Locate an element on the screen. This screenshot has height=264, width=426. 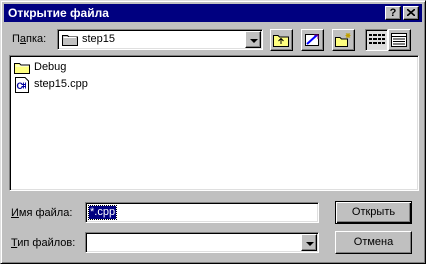
filename-label: Имя файла: is located at coordinates (42, 213).